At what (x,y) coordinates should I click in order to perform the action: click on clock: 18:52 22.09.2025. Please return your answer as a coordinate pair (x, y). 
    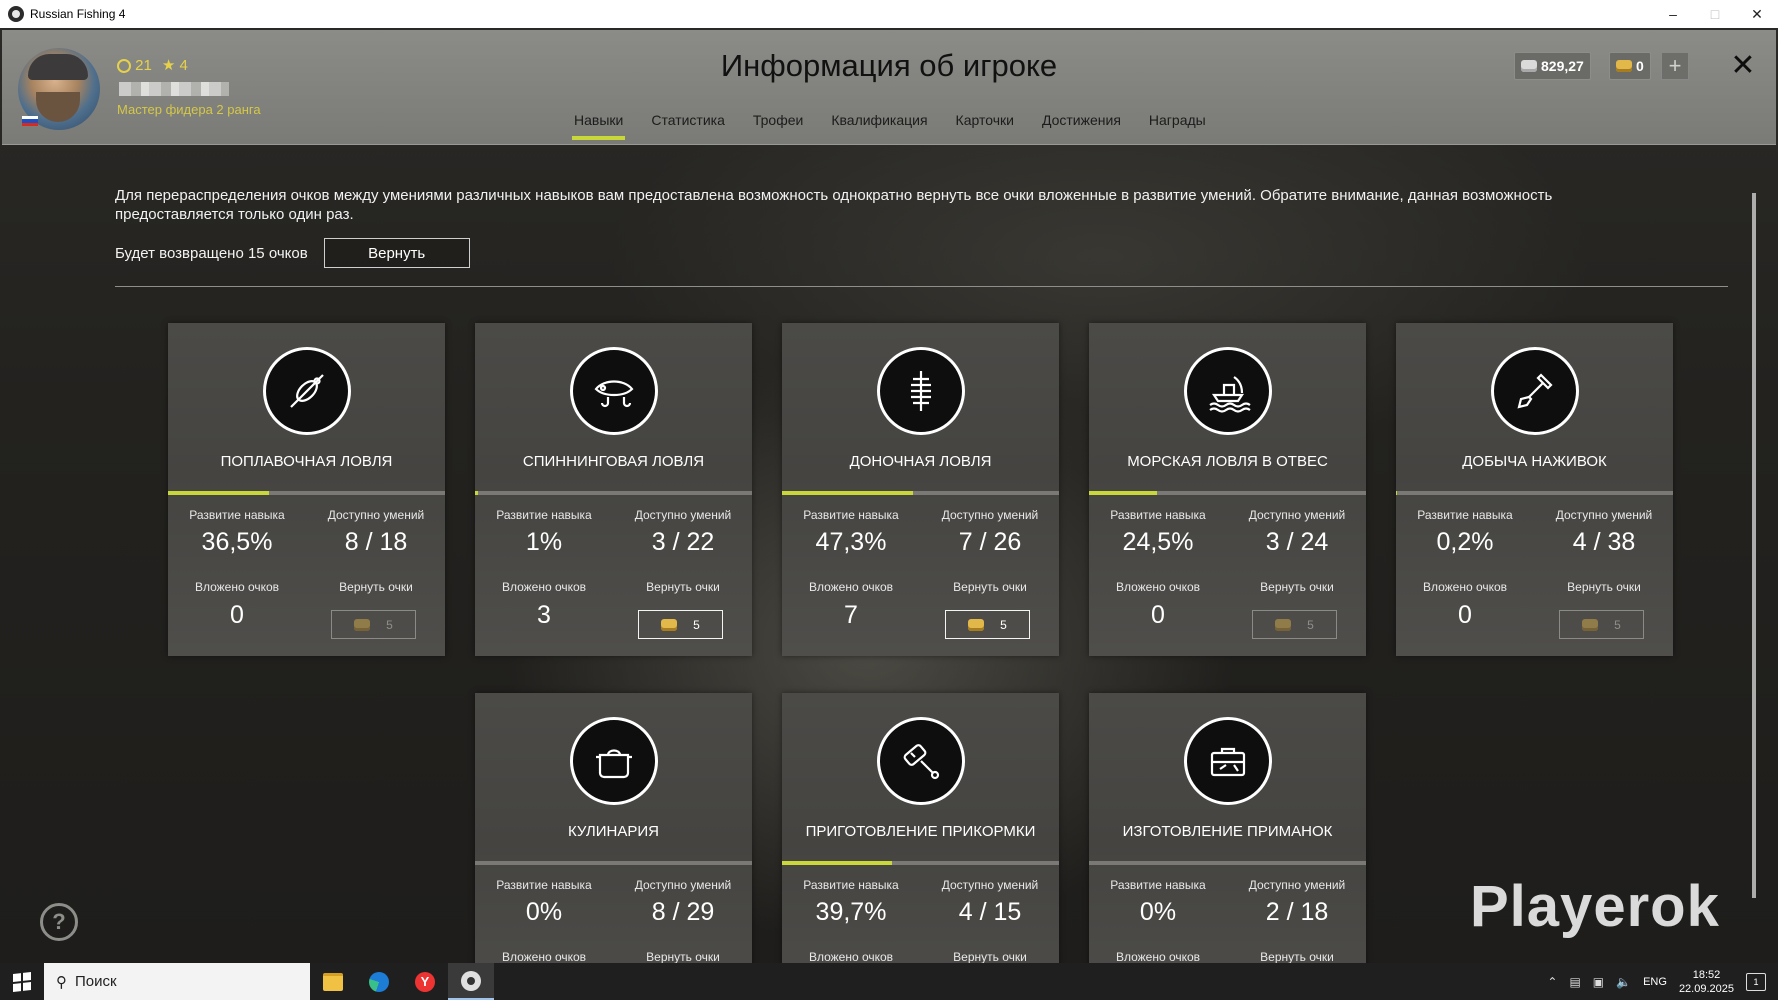
    Looking at the image, I should click on (1706, 982).